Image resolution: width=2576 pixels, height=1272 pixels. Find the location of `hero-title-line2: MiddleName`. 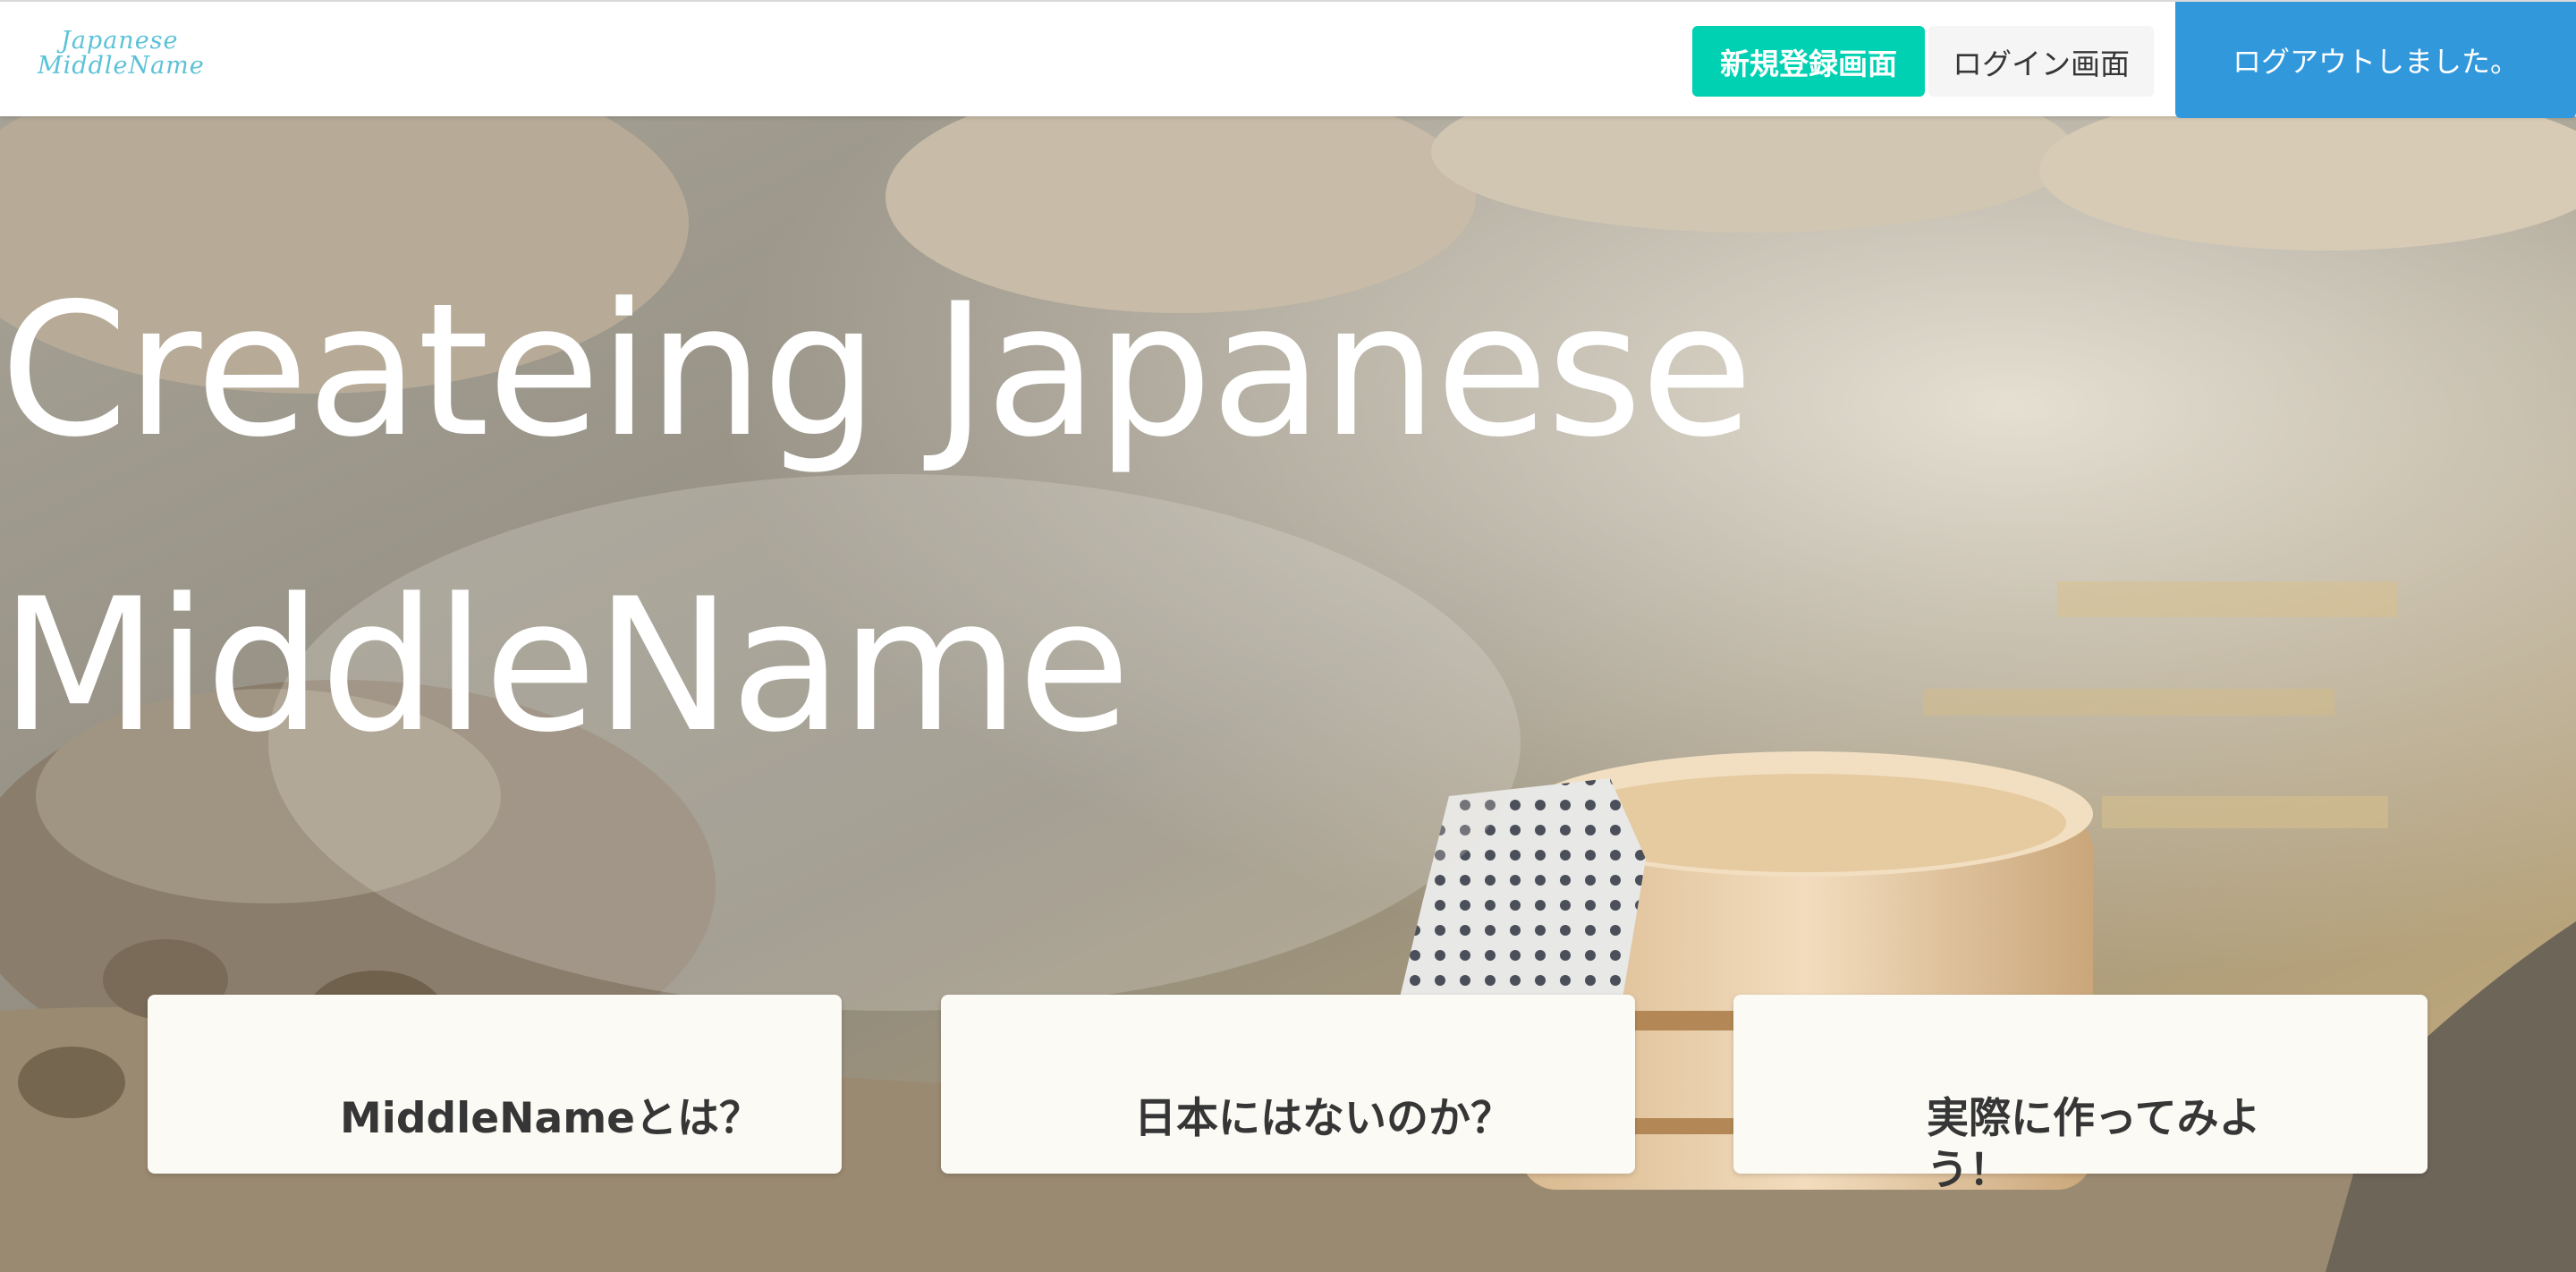

hero-title-line2: MiddleName is located at coordinates (565, 666).